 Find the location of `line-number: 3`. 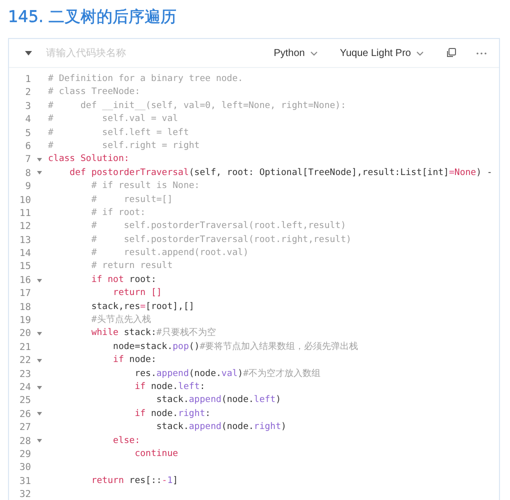

line-number: 3 is located at coordinates (27, 107).